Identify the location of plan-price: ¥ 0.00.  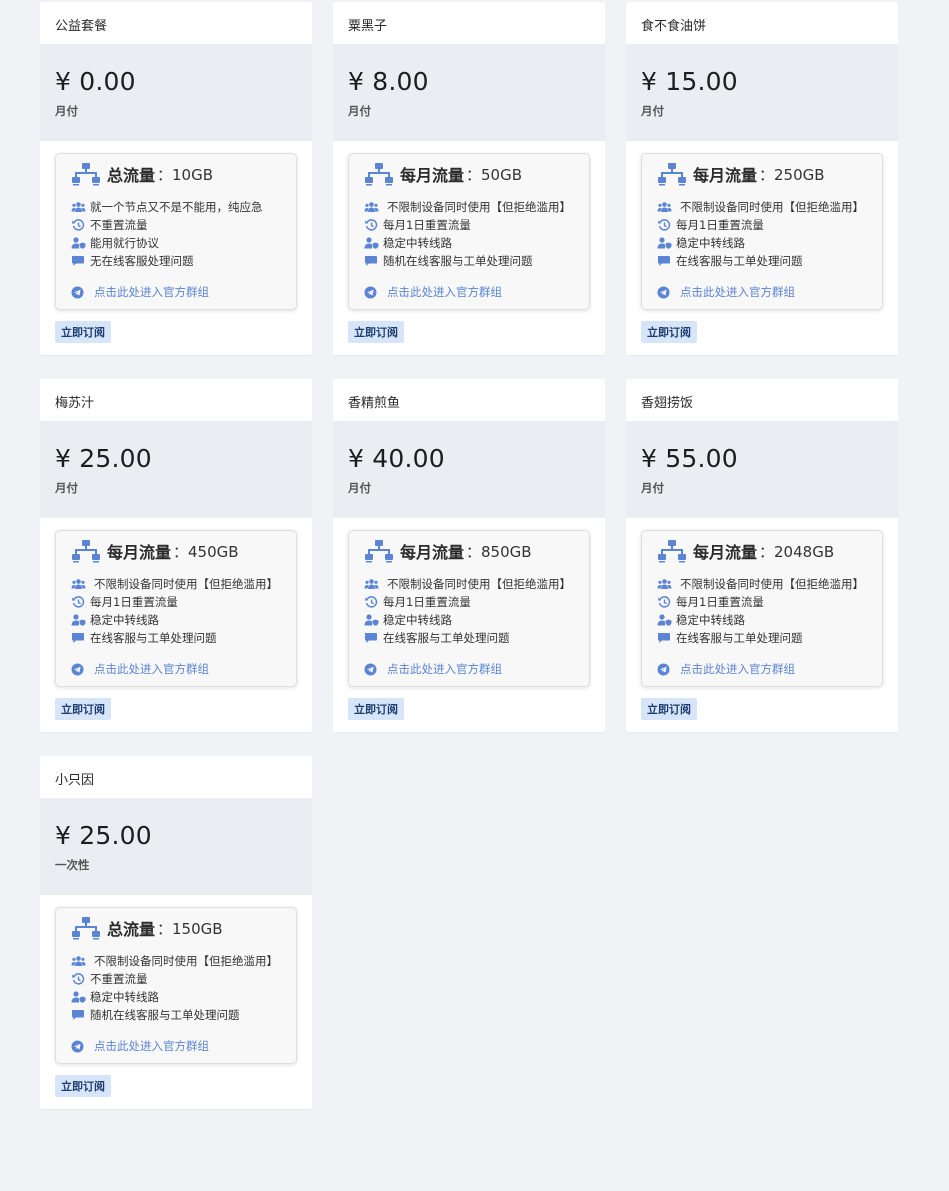
(95, 81).